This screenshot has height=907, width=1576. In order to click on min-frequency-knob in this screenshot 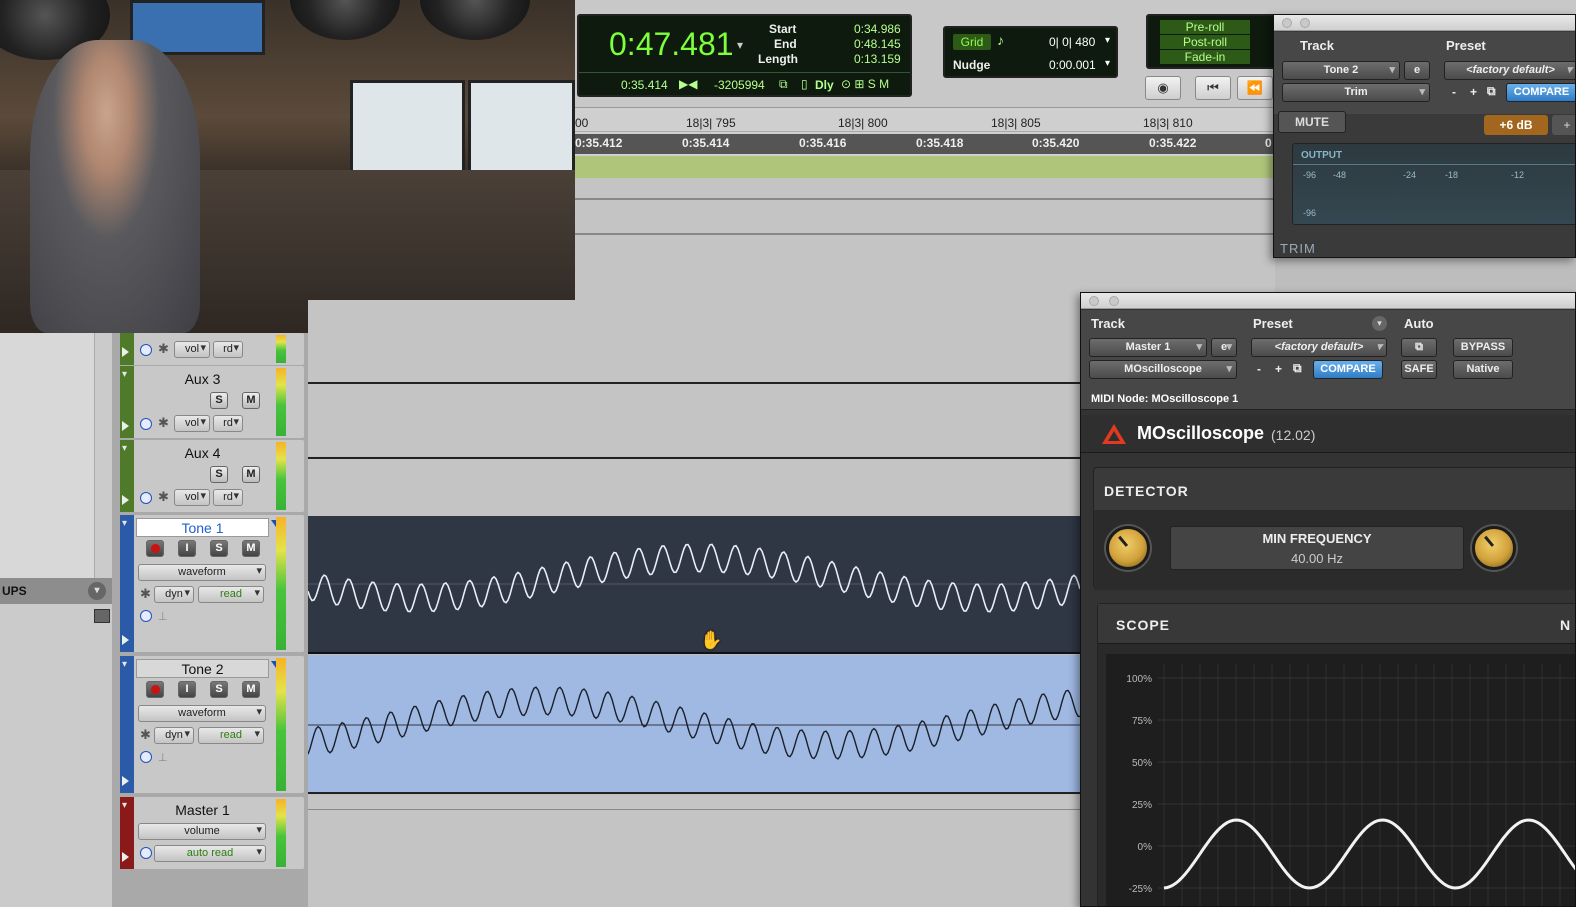, I will do `click(1128, 548)`.